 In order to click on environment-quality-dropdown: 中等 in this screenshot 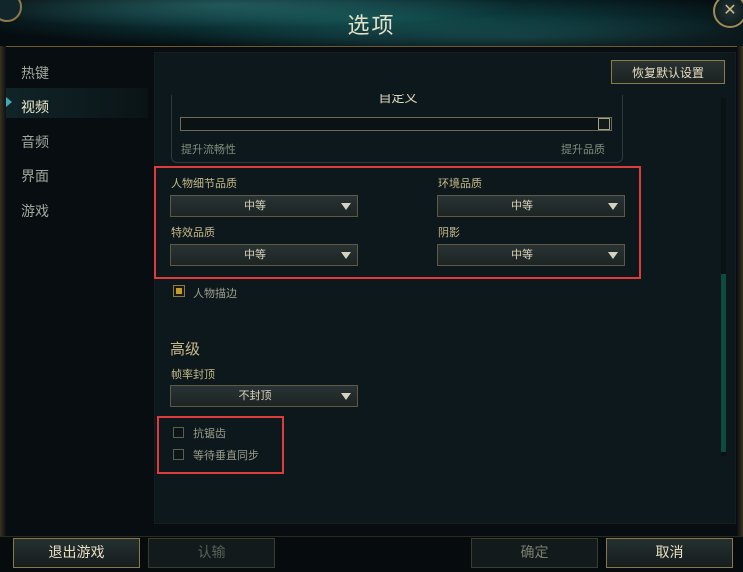, I will do `click(531, 206)`.